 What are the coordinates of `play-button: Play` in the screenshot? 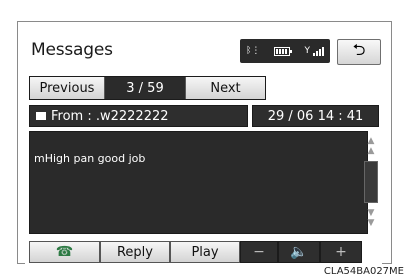 It's located at (205, 252).